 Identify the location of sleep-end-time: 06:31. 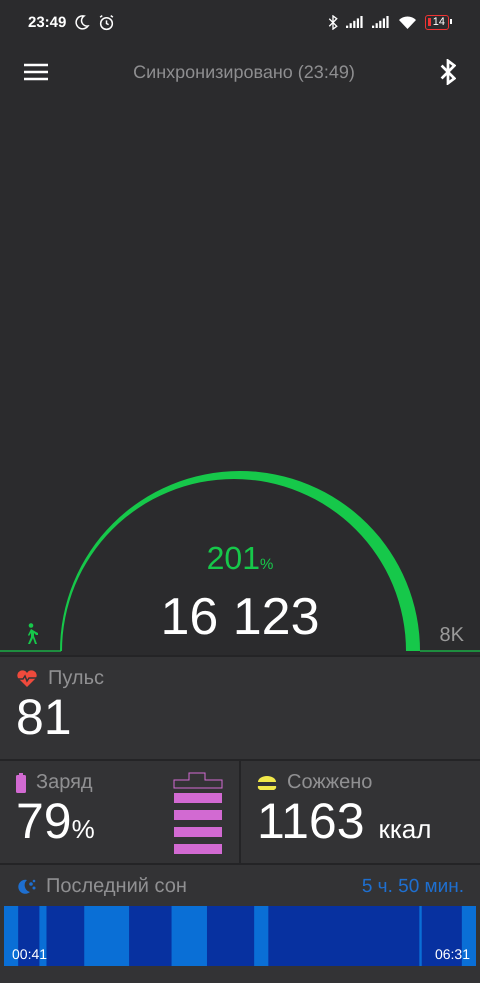
(452, 954).